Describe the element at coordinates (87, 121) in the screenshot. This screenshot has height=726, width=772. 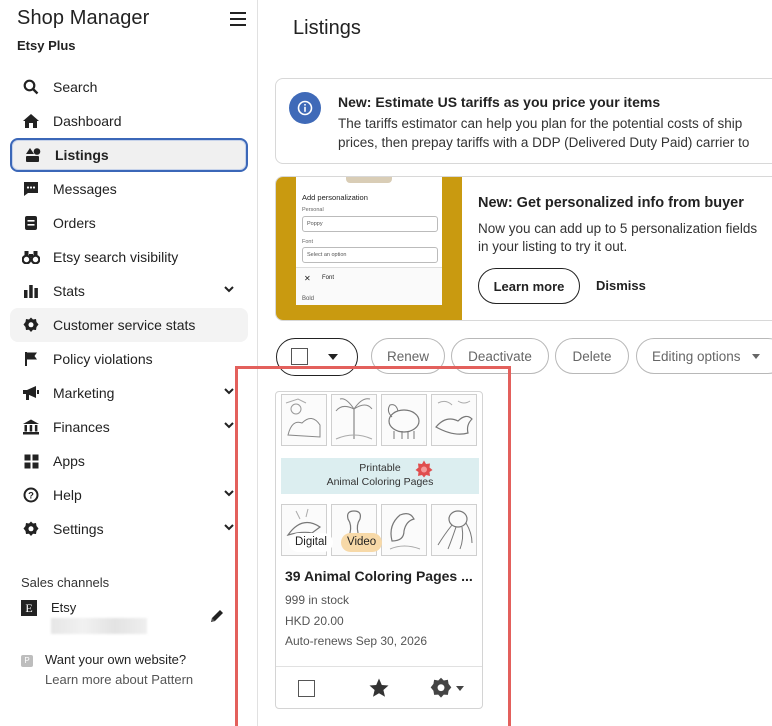
I see `sidebar-item-label: Dashboard` at that location.